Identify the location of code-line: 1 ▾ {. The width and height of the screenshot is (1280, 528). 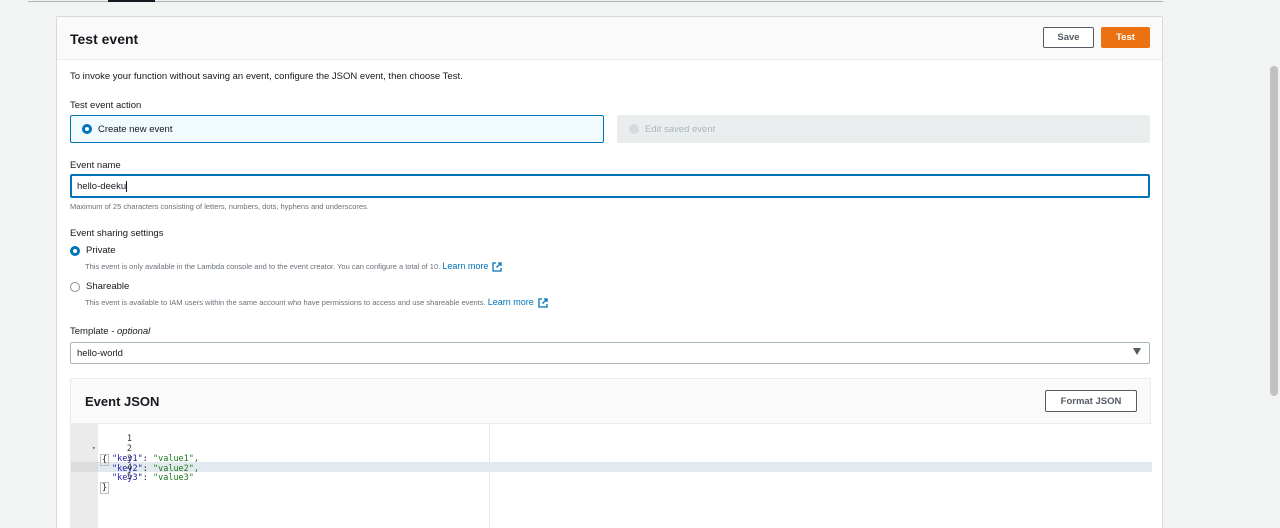
(611, 445).